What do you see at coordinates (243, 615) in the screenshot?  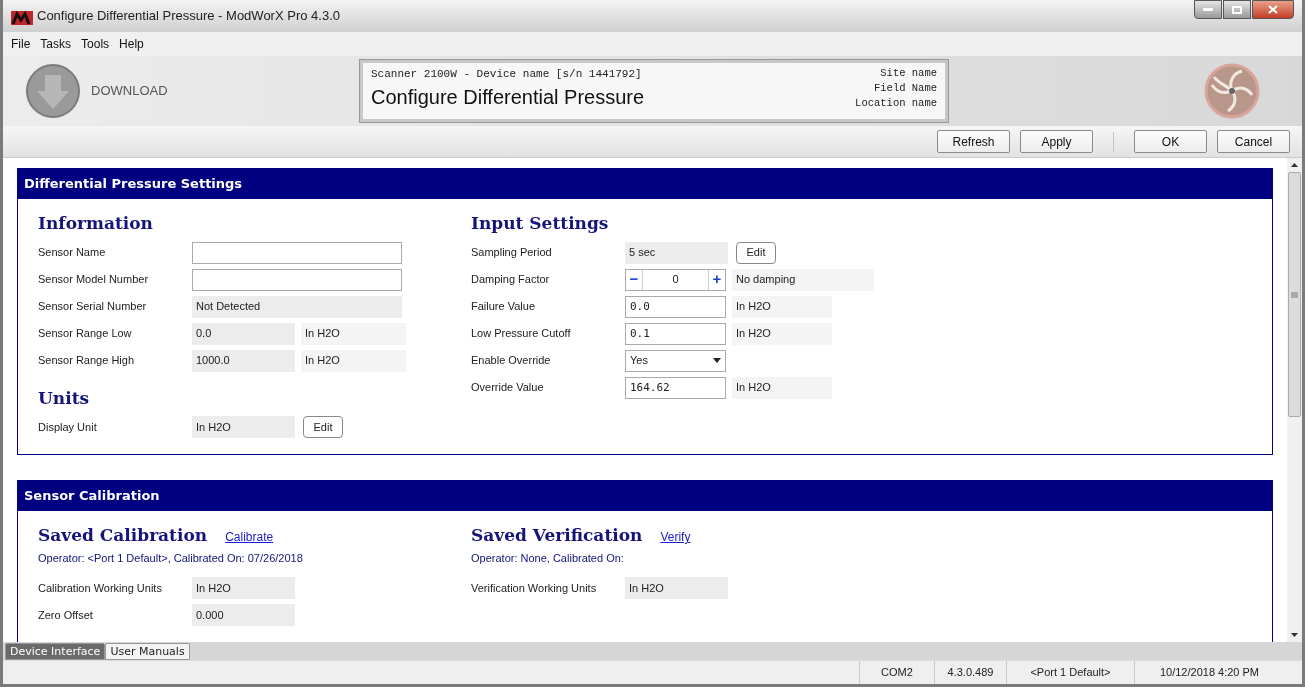 I see `readonly-value: 0.000` at bounding box center [243, 615].